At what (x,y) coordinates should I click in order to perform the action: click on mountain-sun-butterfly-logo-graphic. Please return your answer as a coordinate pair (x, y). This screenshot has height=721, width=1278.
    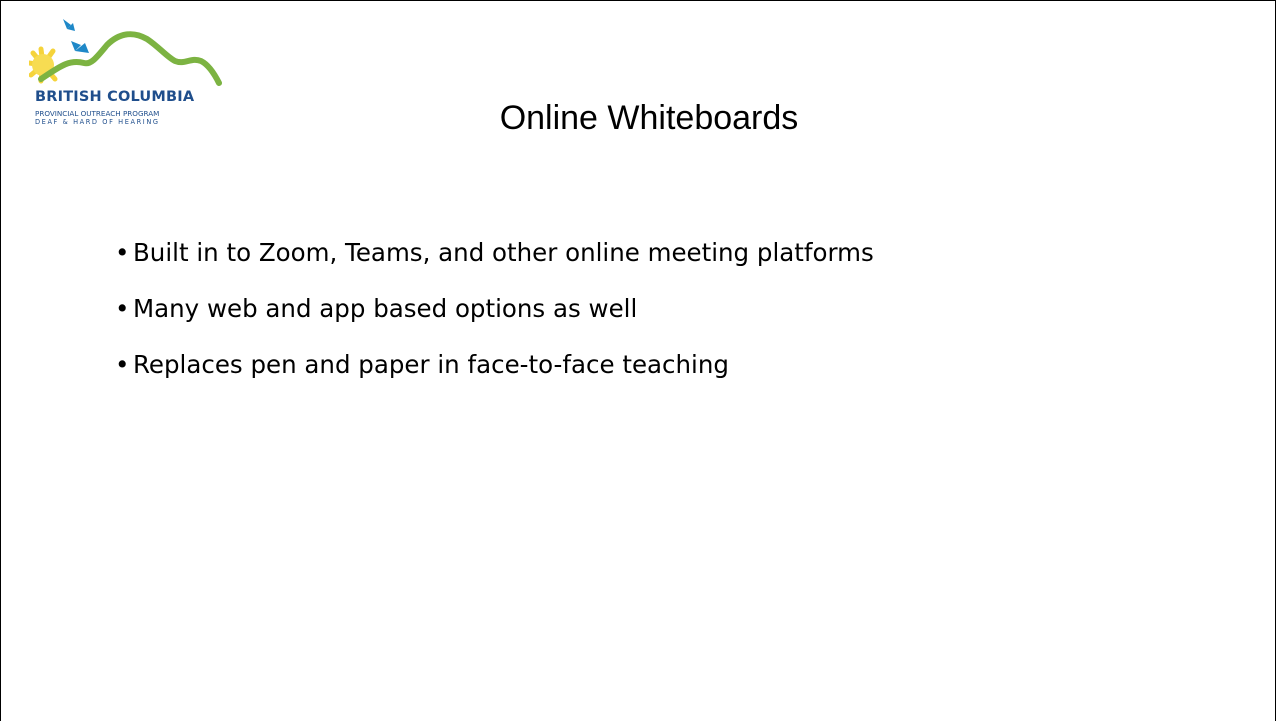
    Looking at the image, I should click on (125, 52).